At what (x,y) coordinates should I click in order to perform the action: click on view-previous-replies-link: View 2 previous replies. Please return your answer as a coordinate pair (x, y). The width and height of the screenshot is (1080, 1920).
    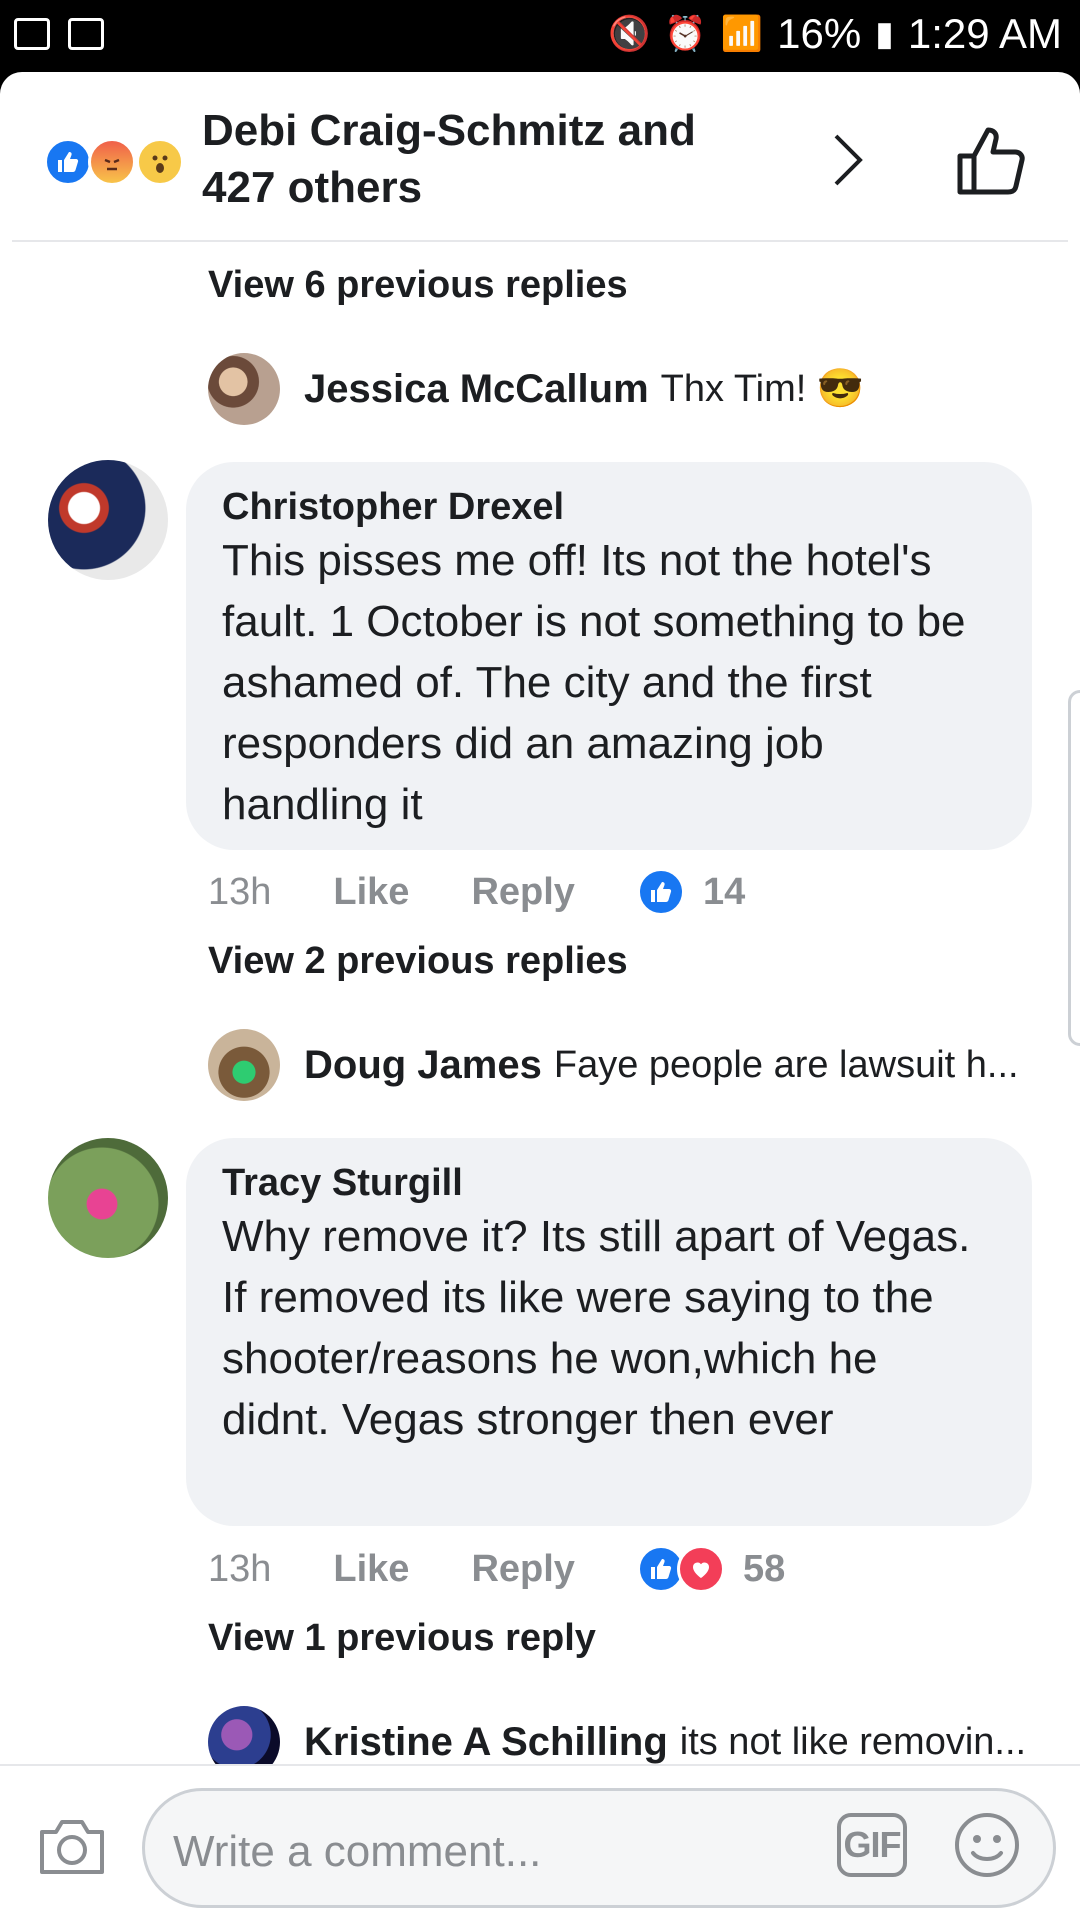
    Looking at the image, I should click on (418, 961).